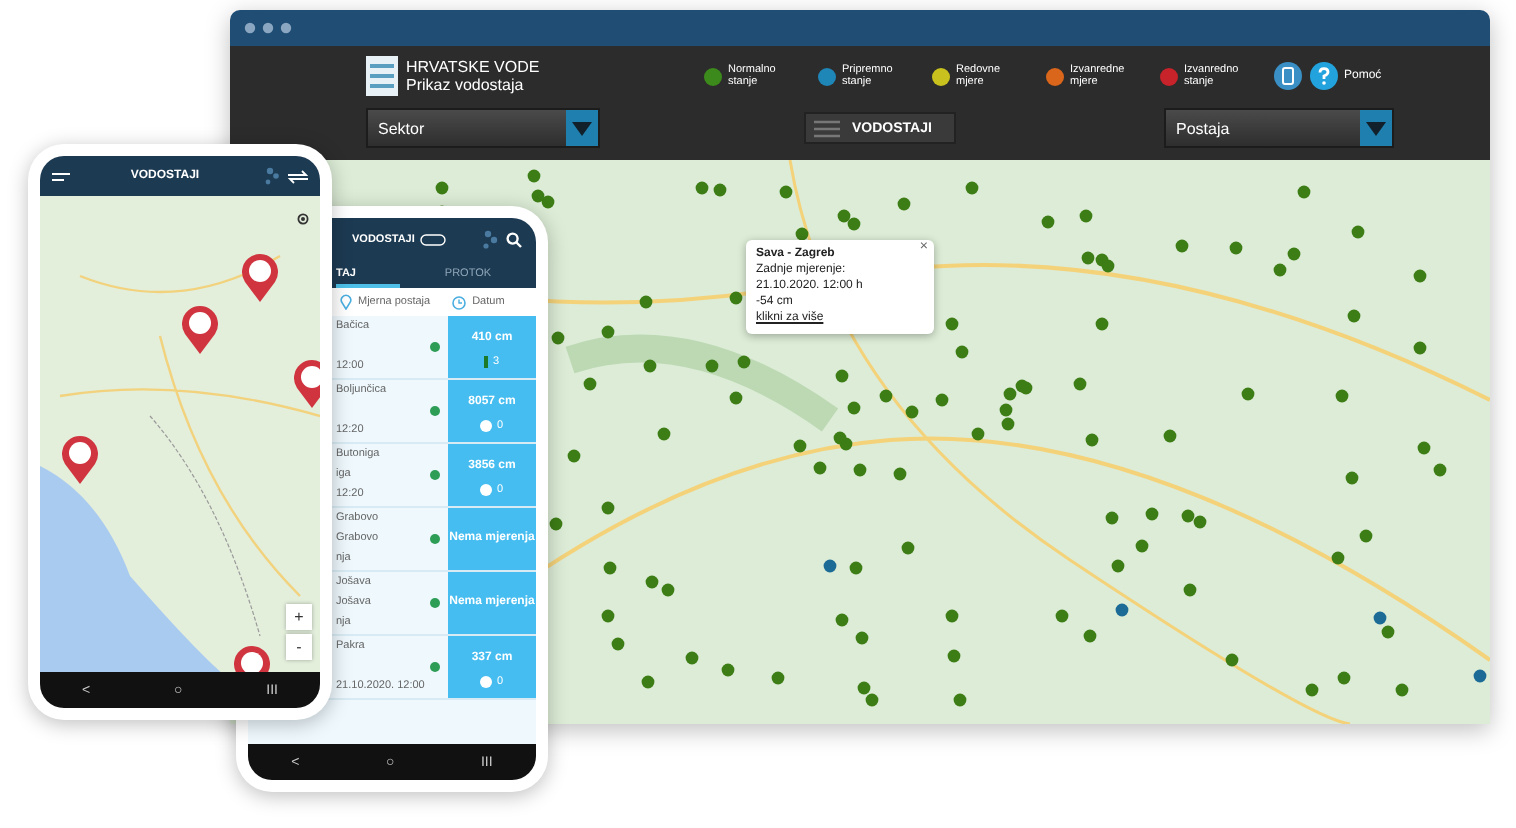 This screenshot has width=1516, height=828. Describe the element at coordinates (346, 302) in the screenshot. I see `pin-icon` at that location.